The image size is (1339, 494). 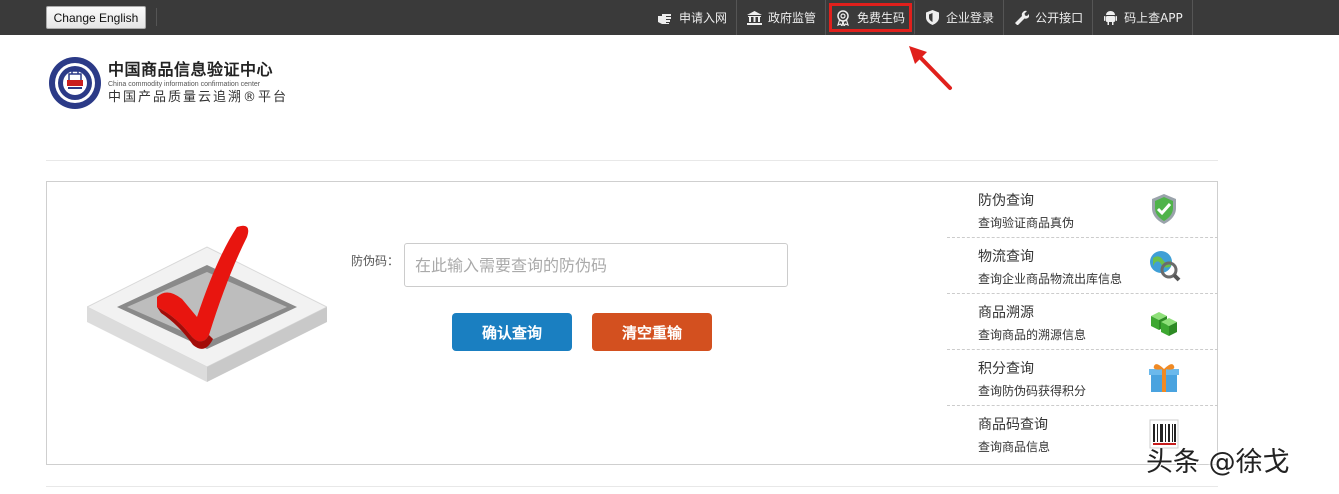 I want to click on checkmark-illustration-icon, so click(x=207, y=303).